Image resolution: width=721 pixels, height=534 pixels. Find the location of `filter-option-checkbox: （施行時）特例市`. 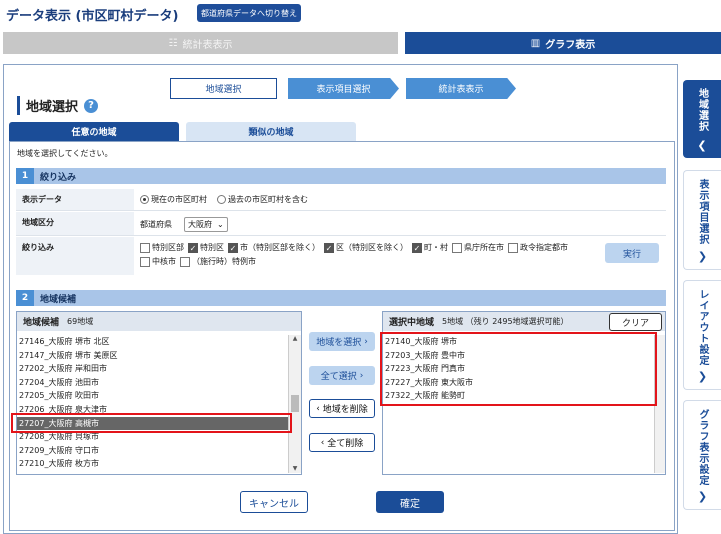

filter-option-checkbox: （施行時）特例市 is located at coordinates (218, 261).